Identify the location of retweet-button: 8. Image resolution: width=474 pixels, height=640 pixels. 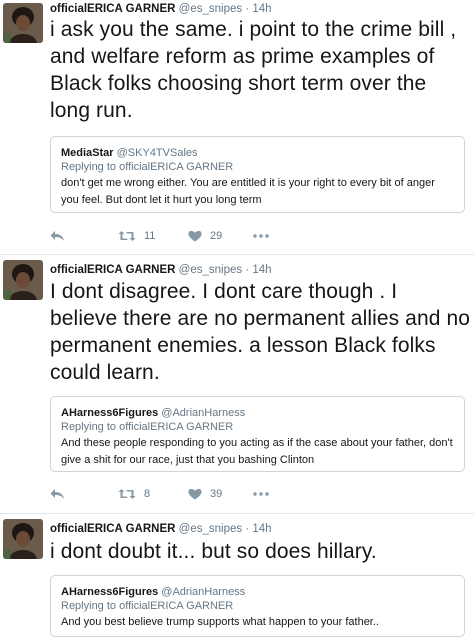
(134, 494).